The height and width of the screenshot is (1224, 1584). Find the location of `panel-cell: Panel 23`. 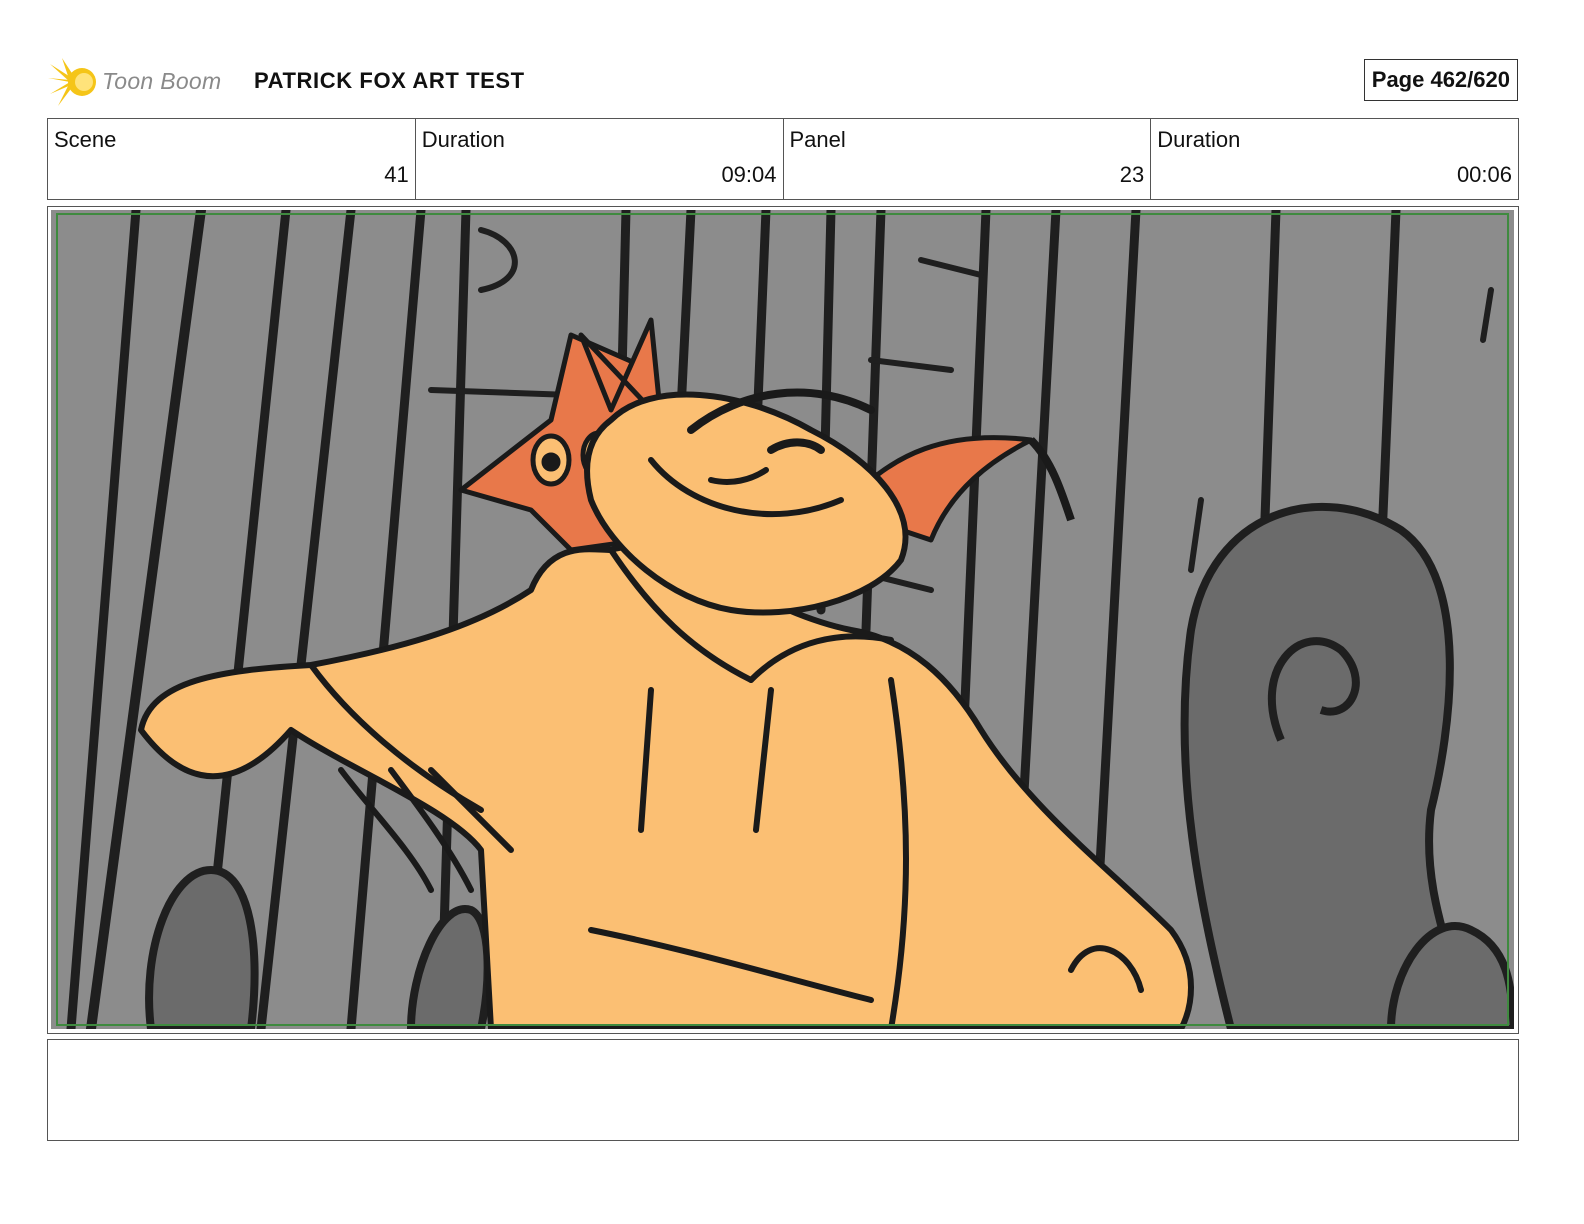

panel-cell: Panel 23 is located at coordinates (968, 159).